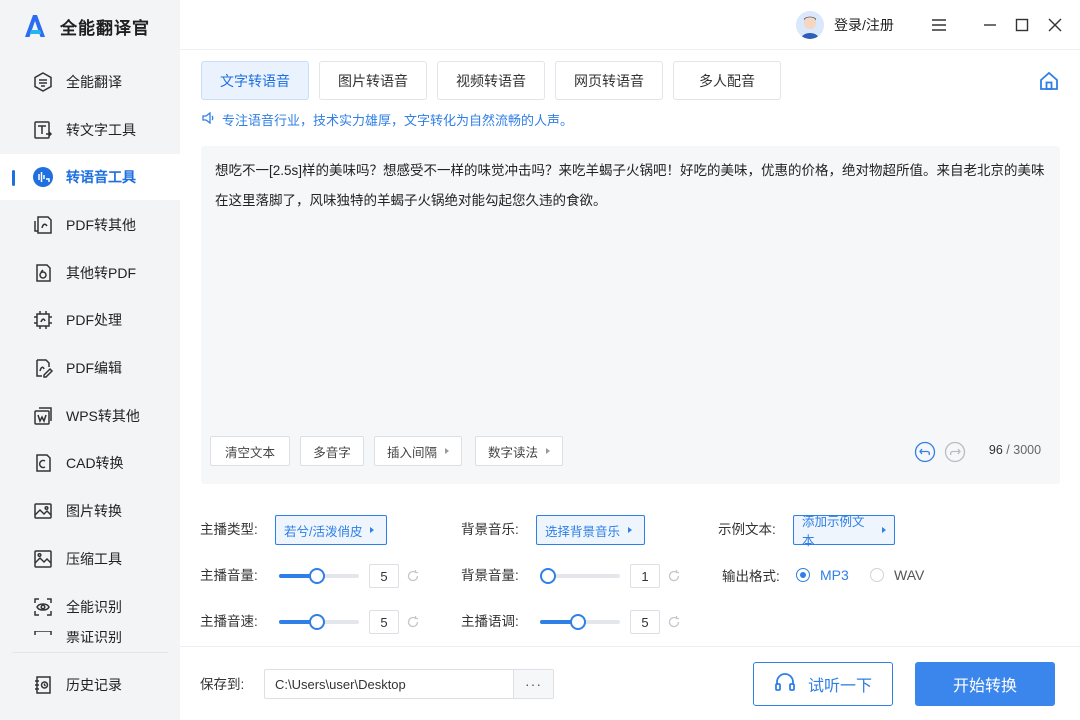 This screenshot has width=1080, height=720. What do you see at coordinates (925, 452) in the screenshot?
I see `undo-icon` at bounding box center [925, 452].